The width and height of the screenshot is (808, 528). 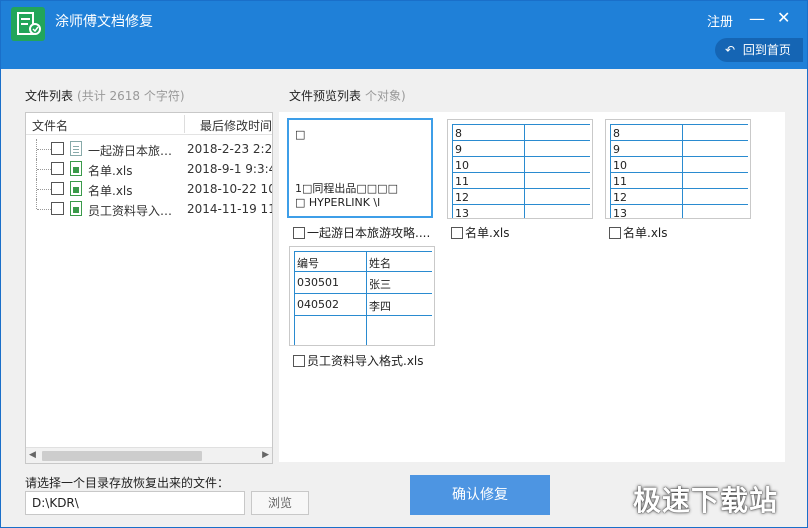 I want to click on doc-preview-line: □, so click(x=300, y=134).